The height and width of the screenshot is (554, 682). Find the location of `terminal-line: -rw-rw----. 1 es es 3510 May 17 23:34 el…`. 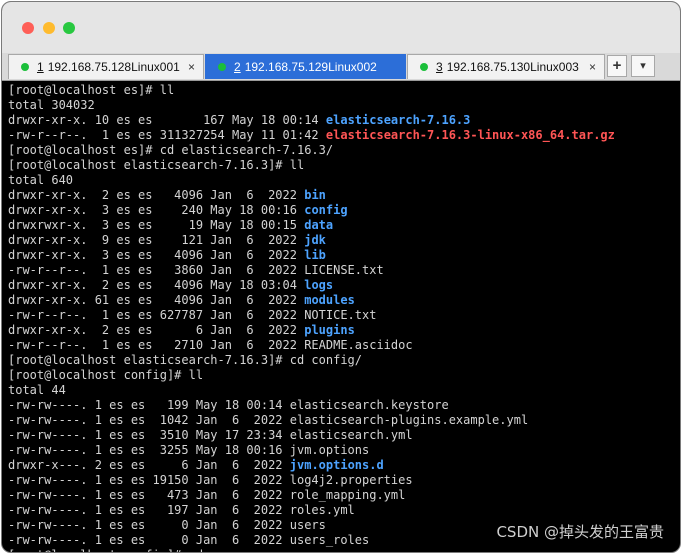

terminal-line: -rw-rw----. 1 es es 3510 May 17 23:34 el… is located at coordinates (344, 435).